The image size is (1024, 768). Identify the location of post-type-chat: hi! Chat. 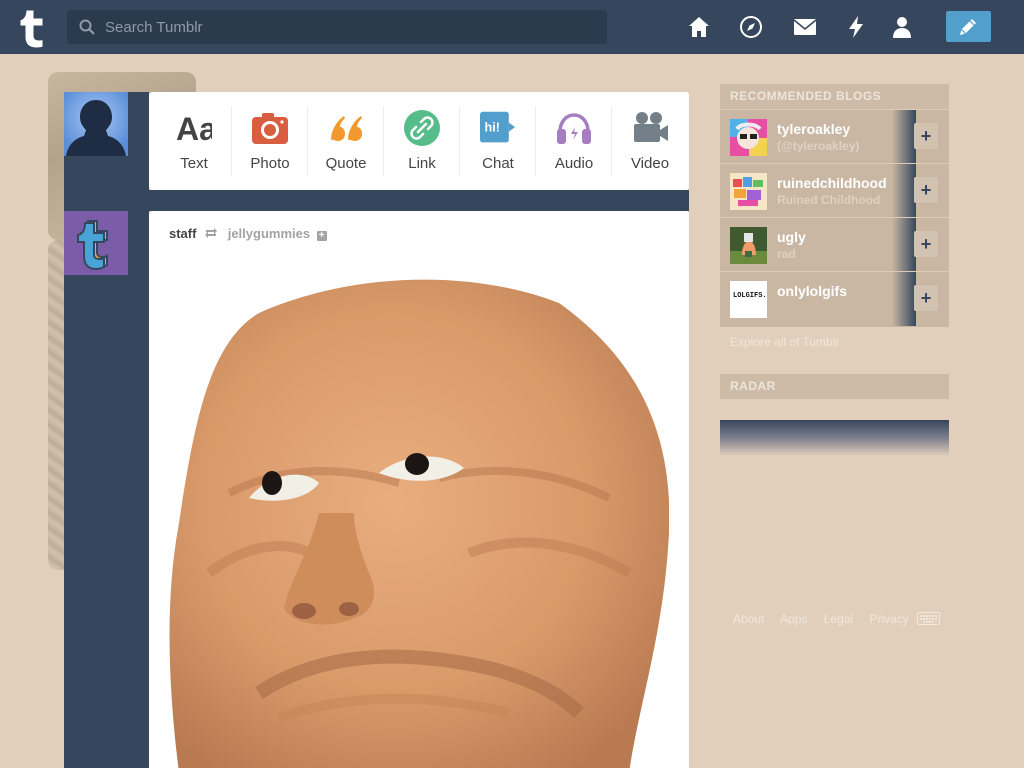
(498, 141).